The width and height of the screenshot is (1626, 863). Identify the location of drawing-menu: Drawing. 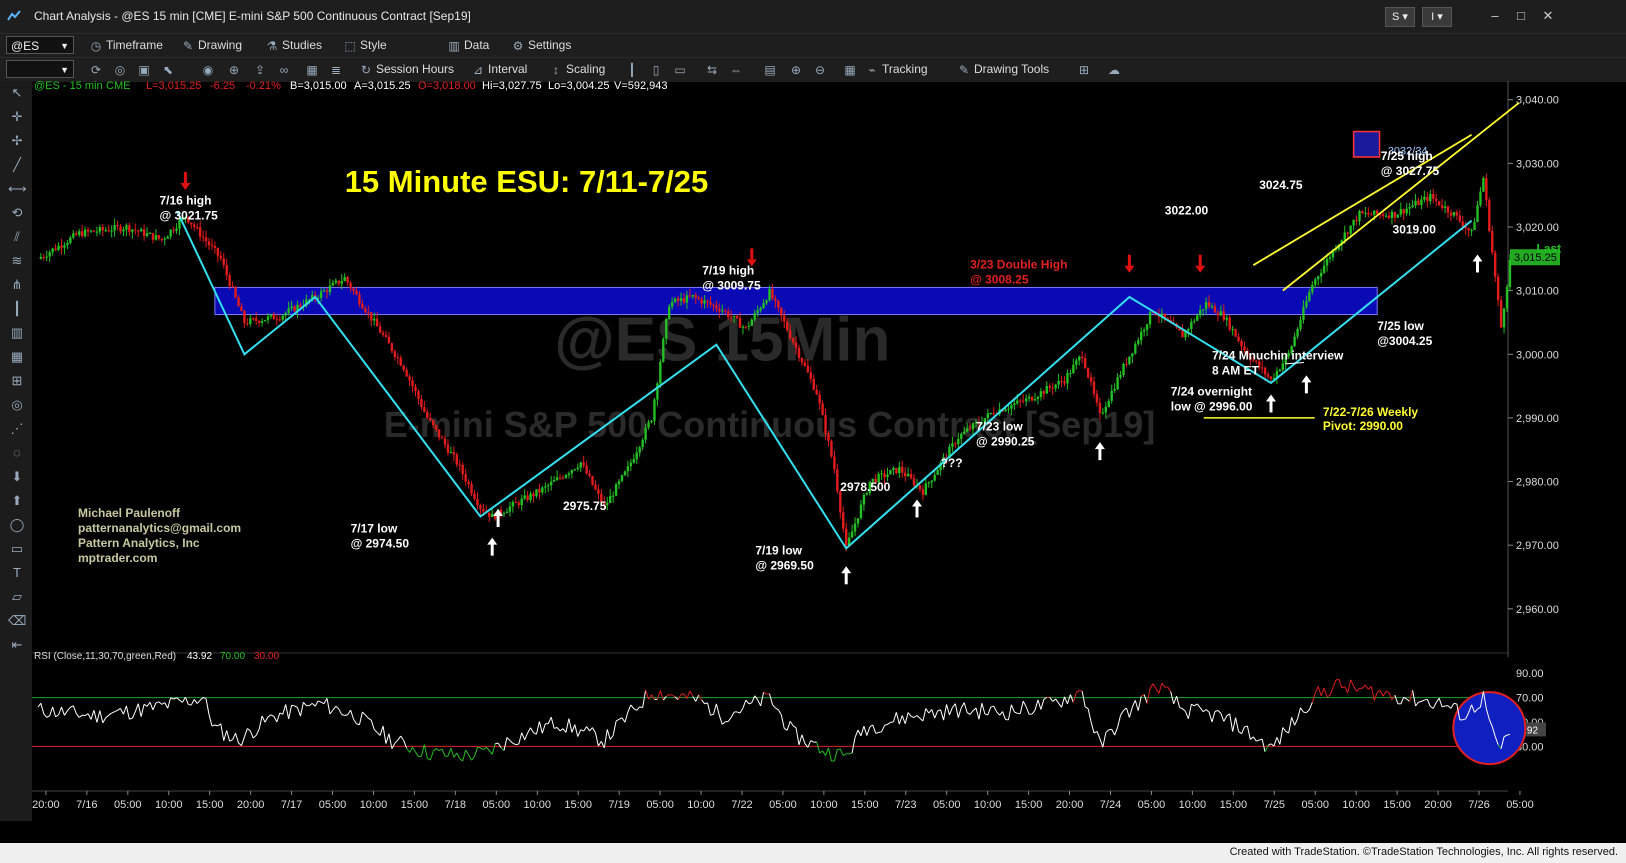
(220, 45).